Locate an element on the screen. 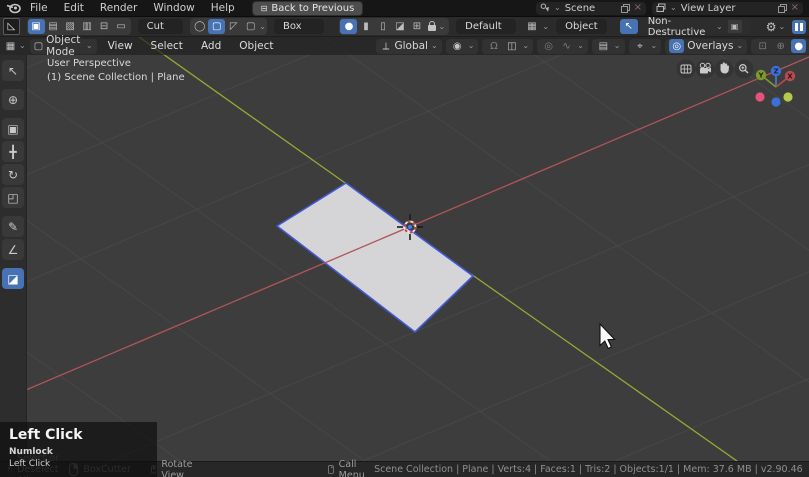  orientation-icon: ⟂ is located at coordinates (386, 46).